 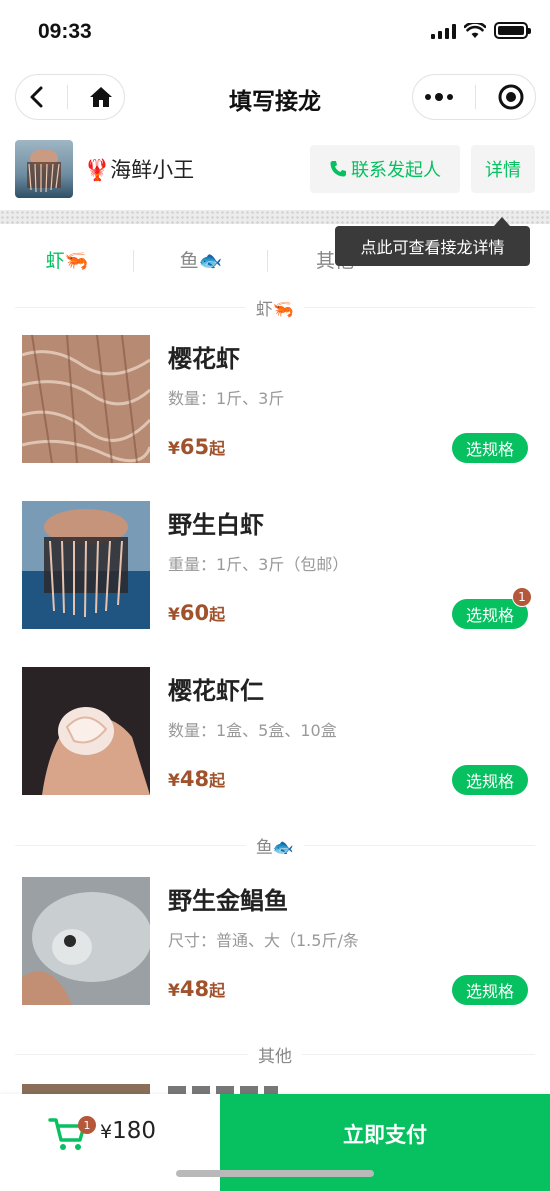 I want to click on section-header-other: 其他, so click(x=275, y=1054).